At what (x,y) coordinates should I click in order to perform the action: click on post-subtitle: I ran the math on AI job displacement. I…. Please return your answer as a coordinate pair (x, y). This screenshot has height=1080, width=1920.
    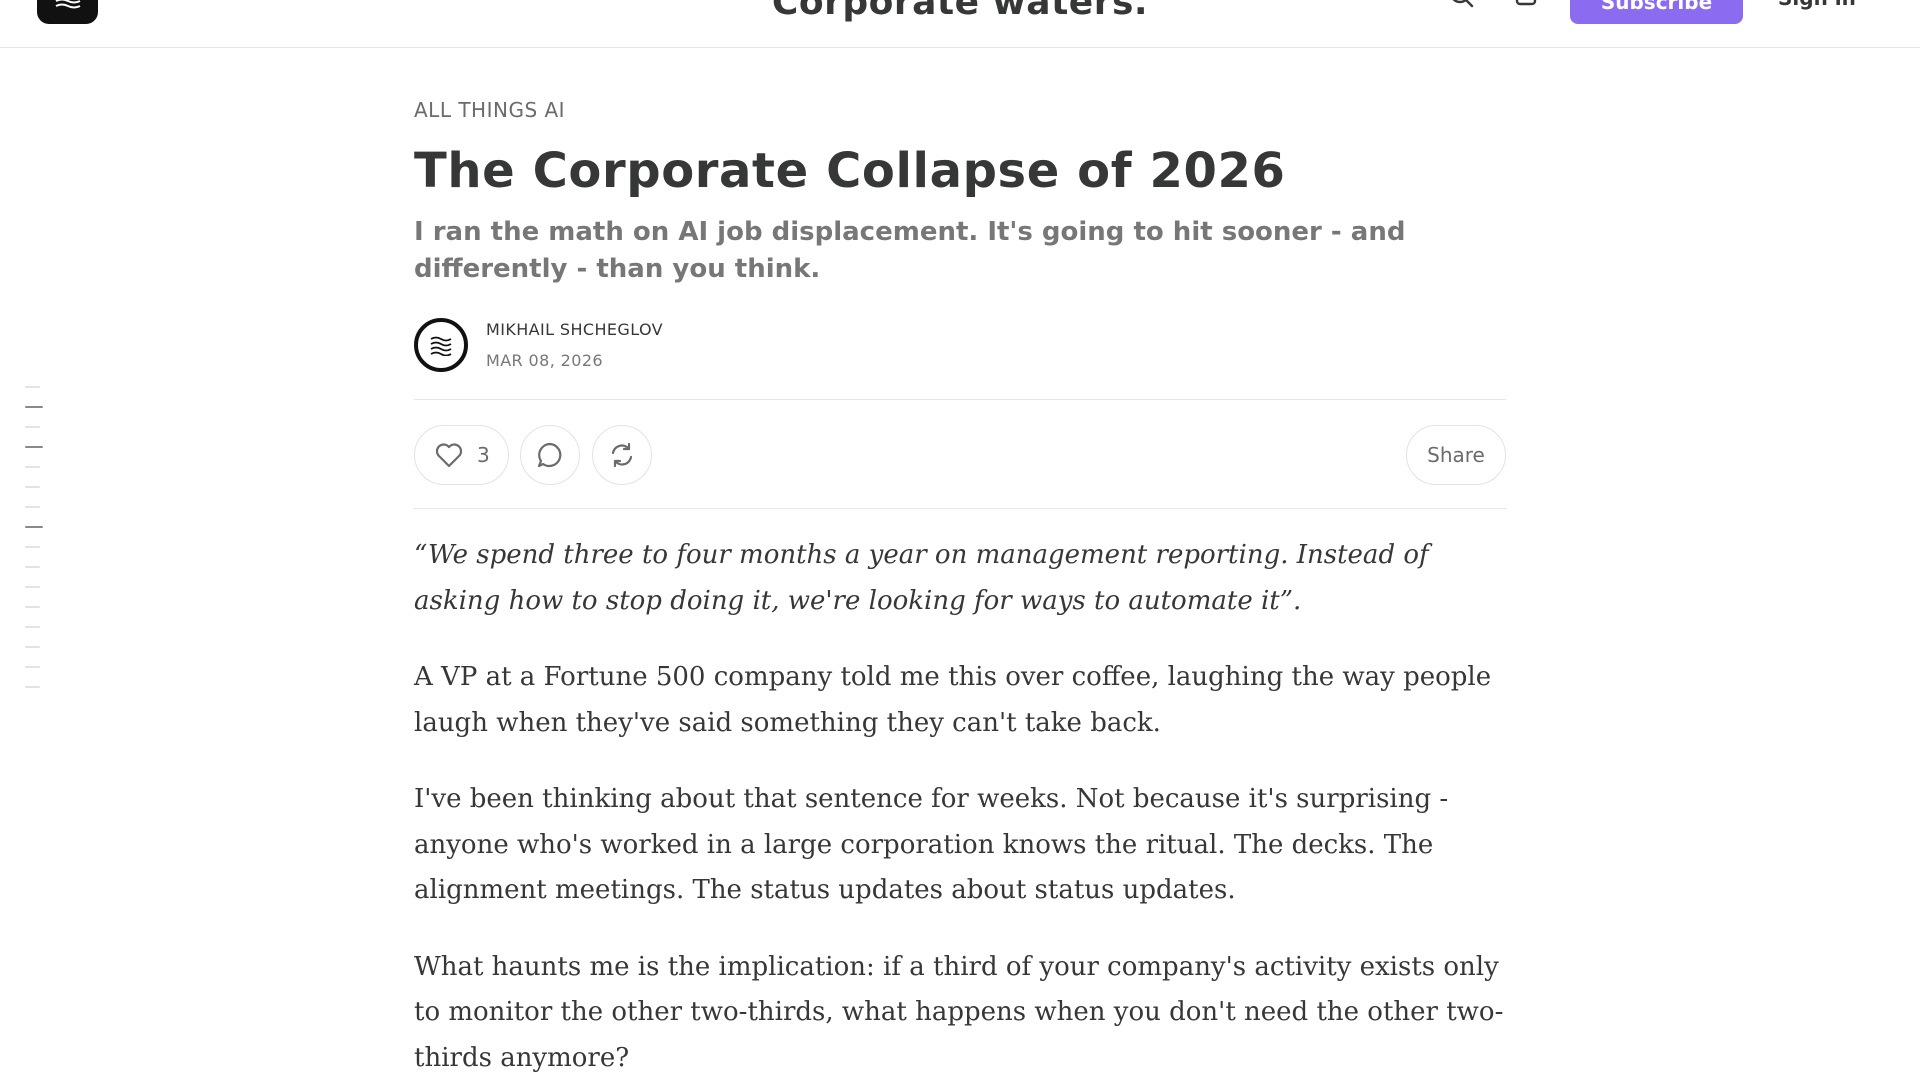
    Looking at the image, I should click on (910, 250).